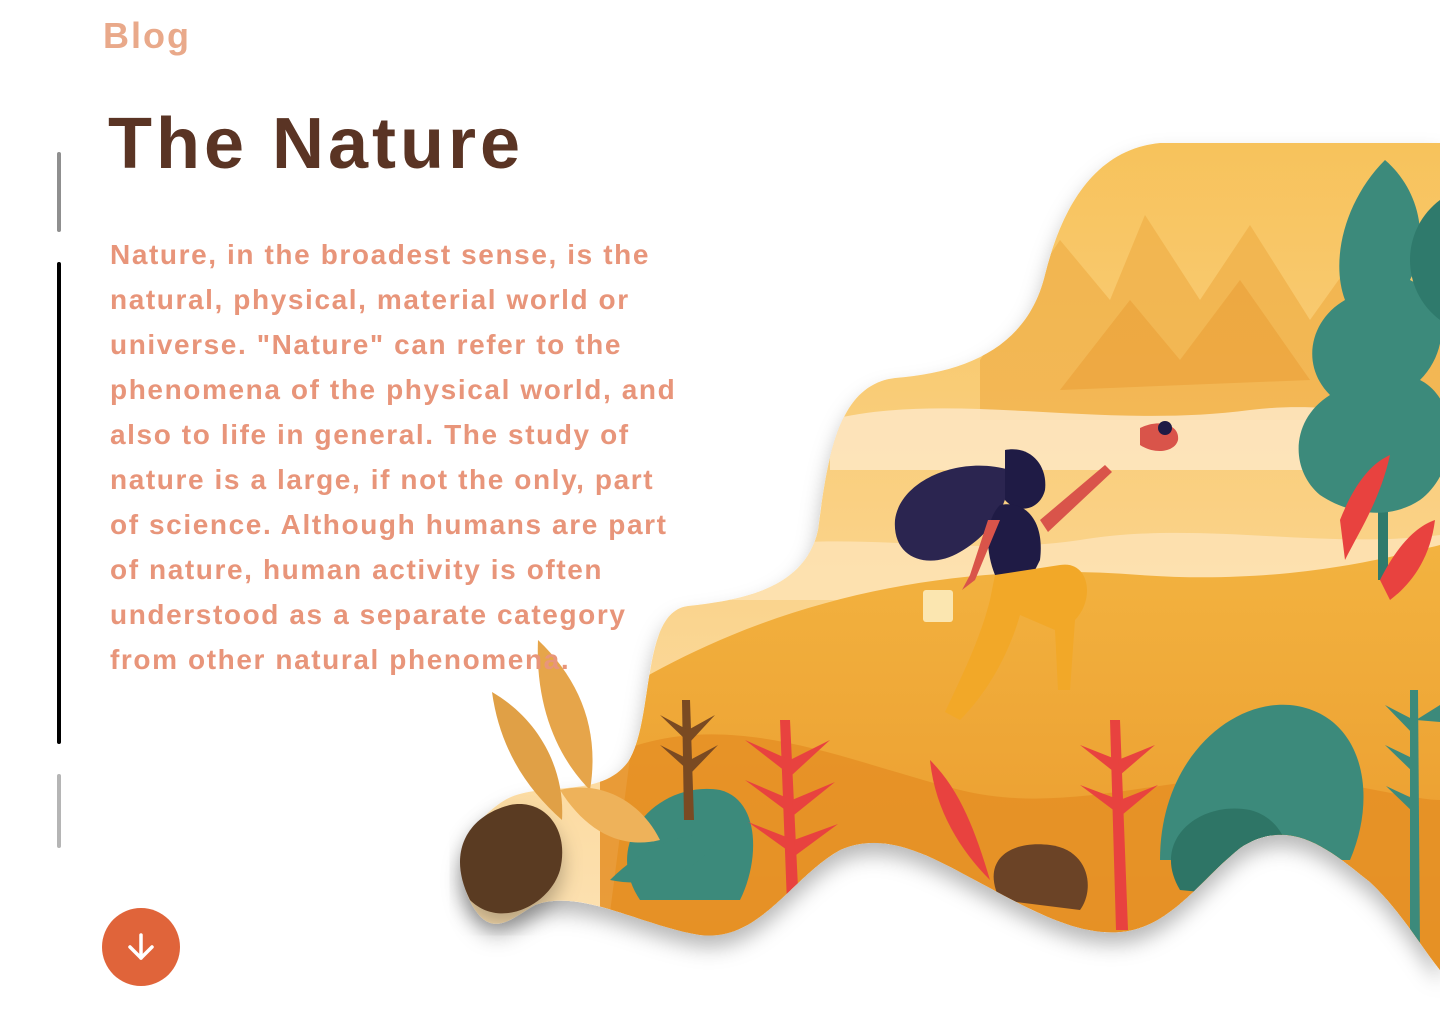 This screenshot has width=1440, height=1024. I want to click on scroll-down-button, so click(141, 947).